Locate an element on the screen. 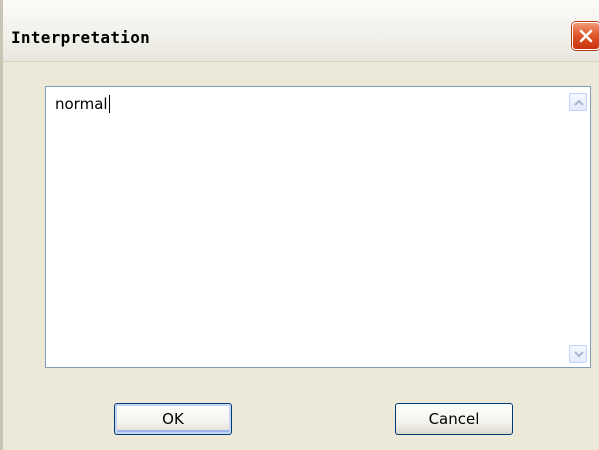 The height and width of the screenshot is (450, 599). close-button is located at coordinates (585, 36).